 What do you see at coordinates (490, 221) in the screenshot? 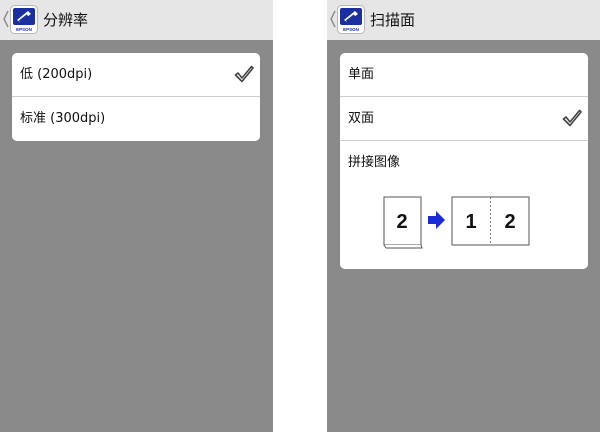
I see `merged-result-icon: 1 2` at bounding box center [490, 221].